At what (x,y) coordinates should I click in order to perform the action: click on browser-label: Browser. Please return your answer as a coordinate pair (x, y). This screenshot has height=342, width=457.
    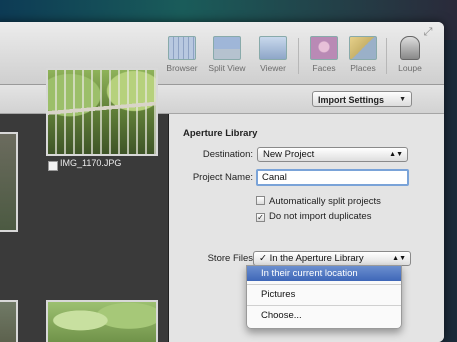
    Looking at the image, I should click on (182, 68).